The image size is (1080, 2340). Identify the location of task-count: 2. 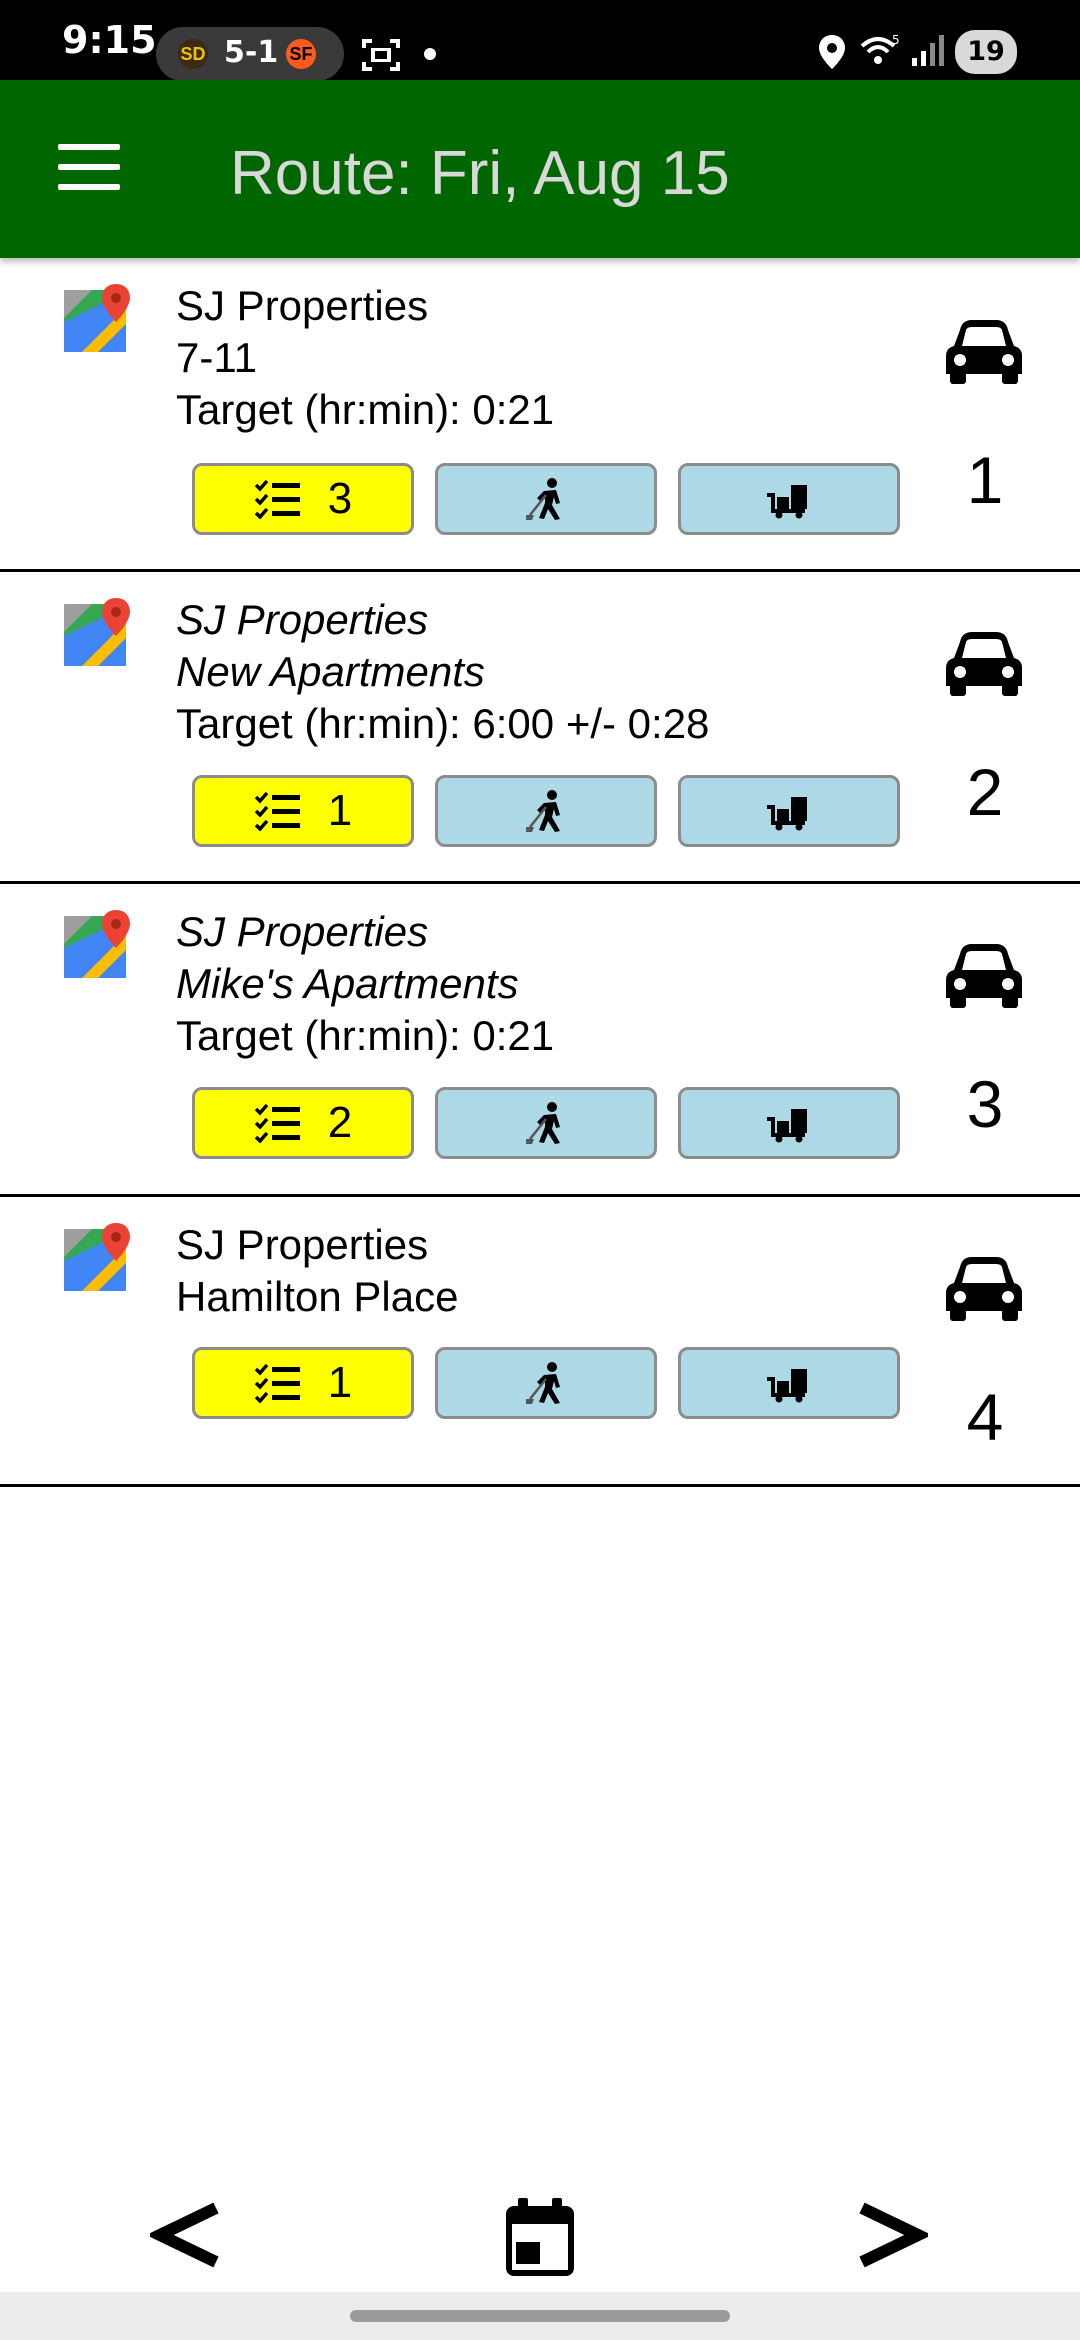
(340, 1122).